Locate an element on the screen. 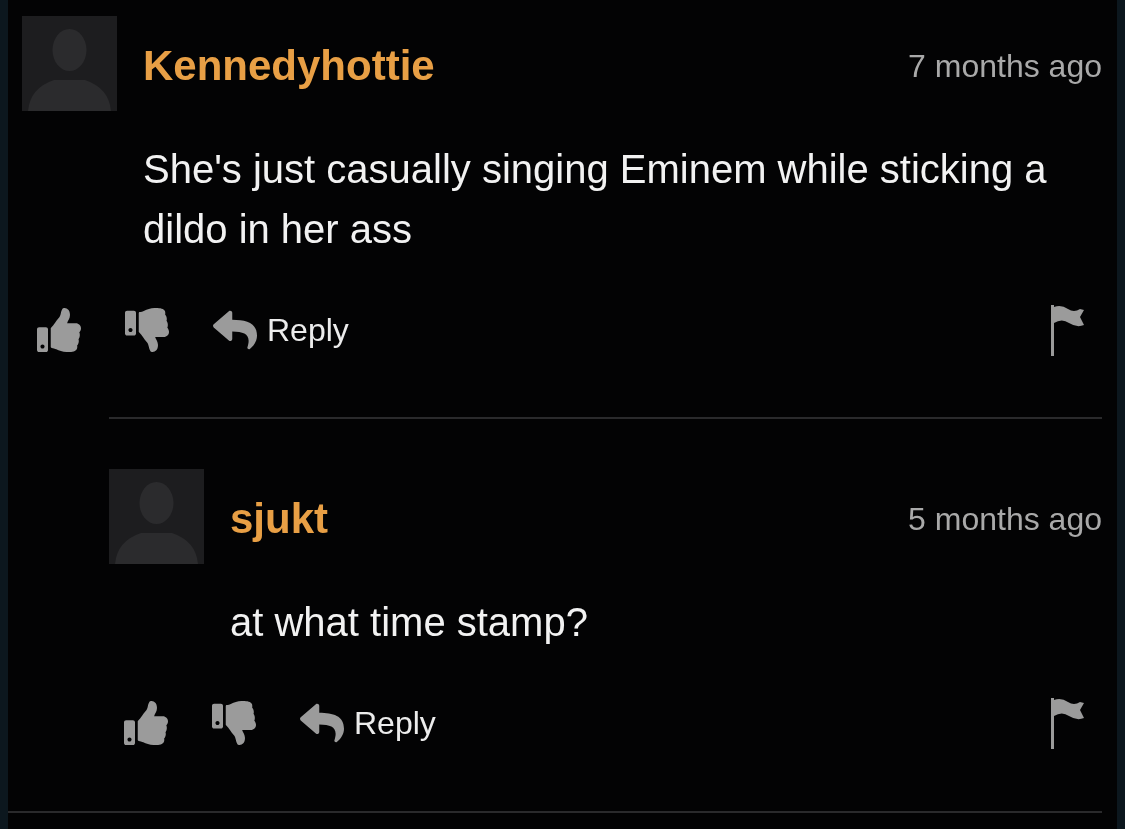 Image resolution: width=1125 pixels, height=829 pixels. comment-text: She's just casually singing Eminem while sticking a dildo in her ass is located at coordinates (595, 199).